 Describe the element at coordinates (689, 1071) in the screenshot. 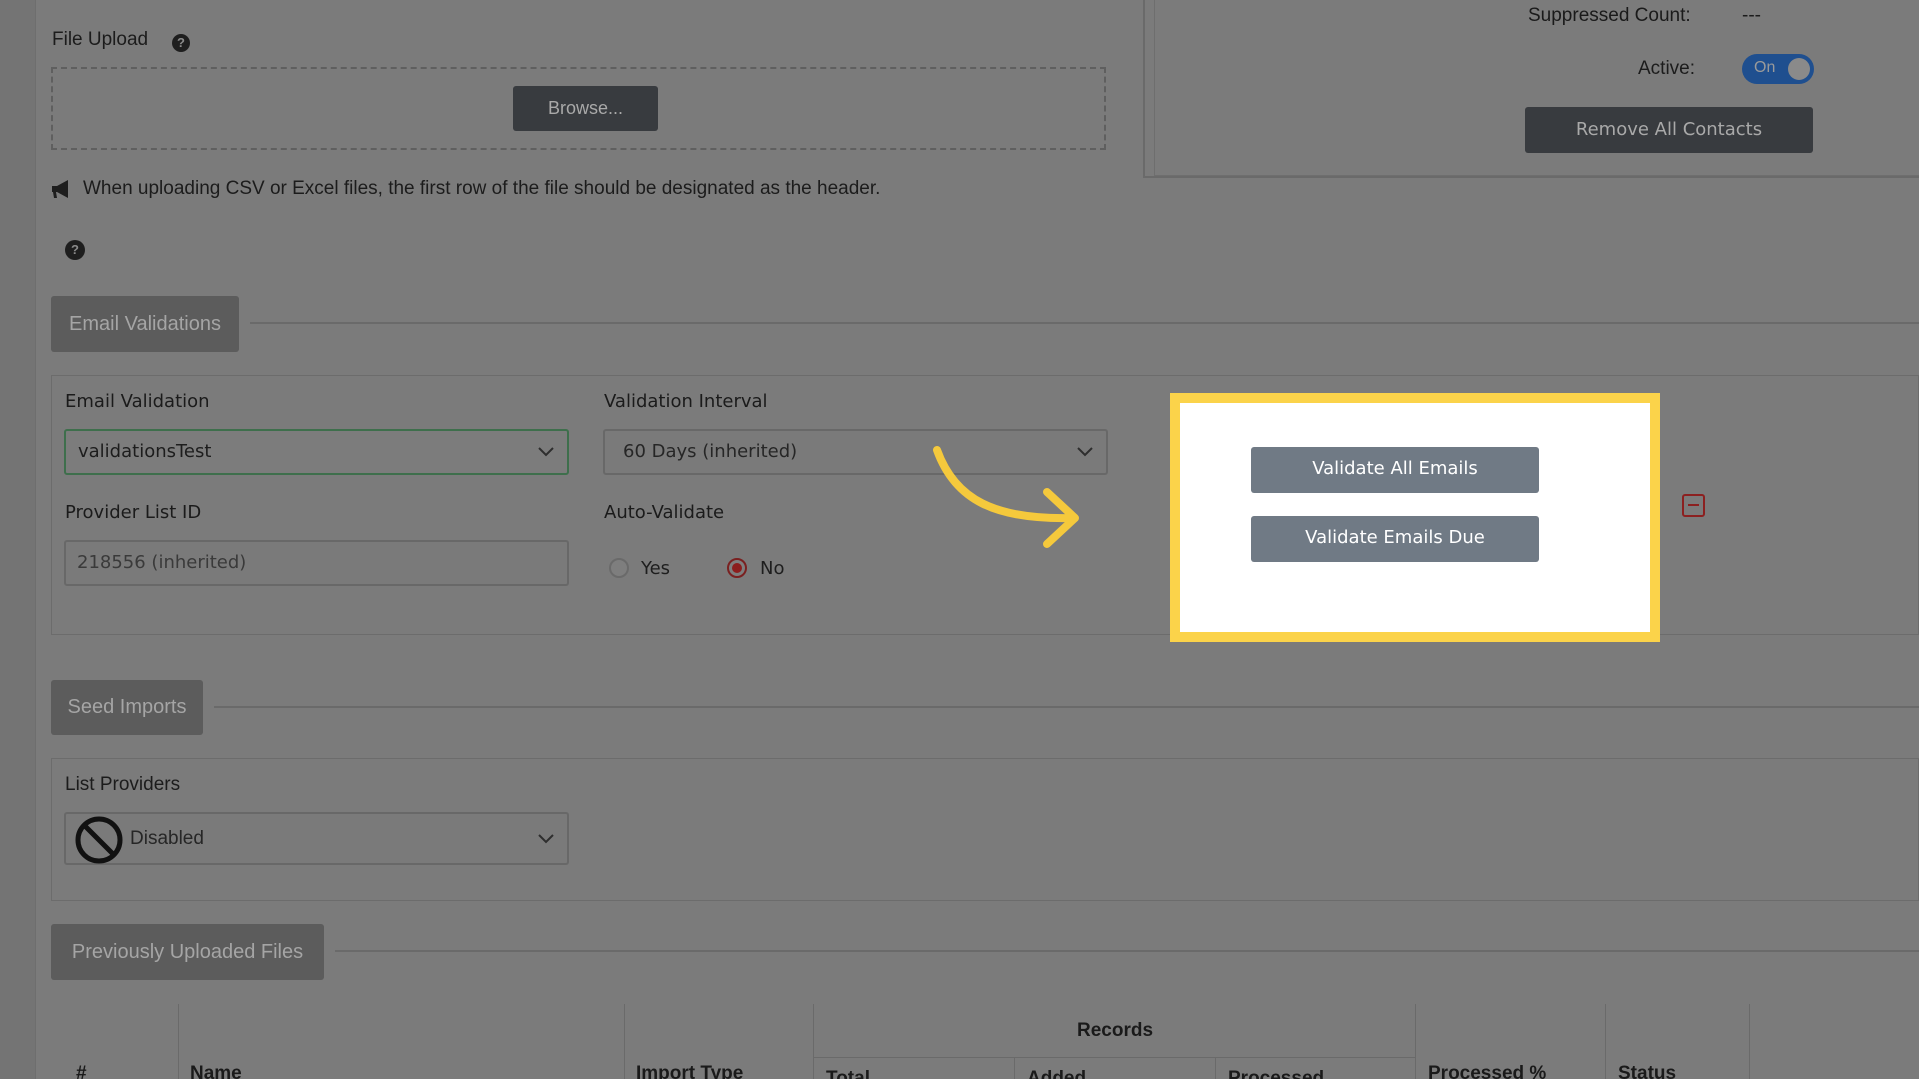

I see `column-header-import-type: Import Type` at that location.